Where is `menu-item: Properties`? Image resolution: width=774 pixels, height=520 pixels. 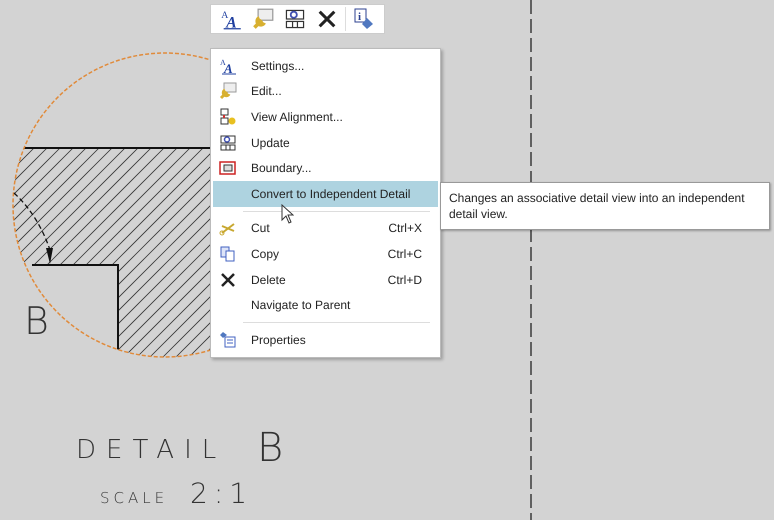
menu-item: Properties is located at coordinates (325, 339).